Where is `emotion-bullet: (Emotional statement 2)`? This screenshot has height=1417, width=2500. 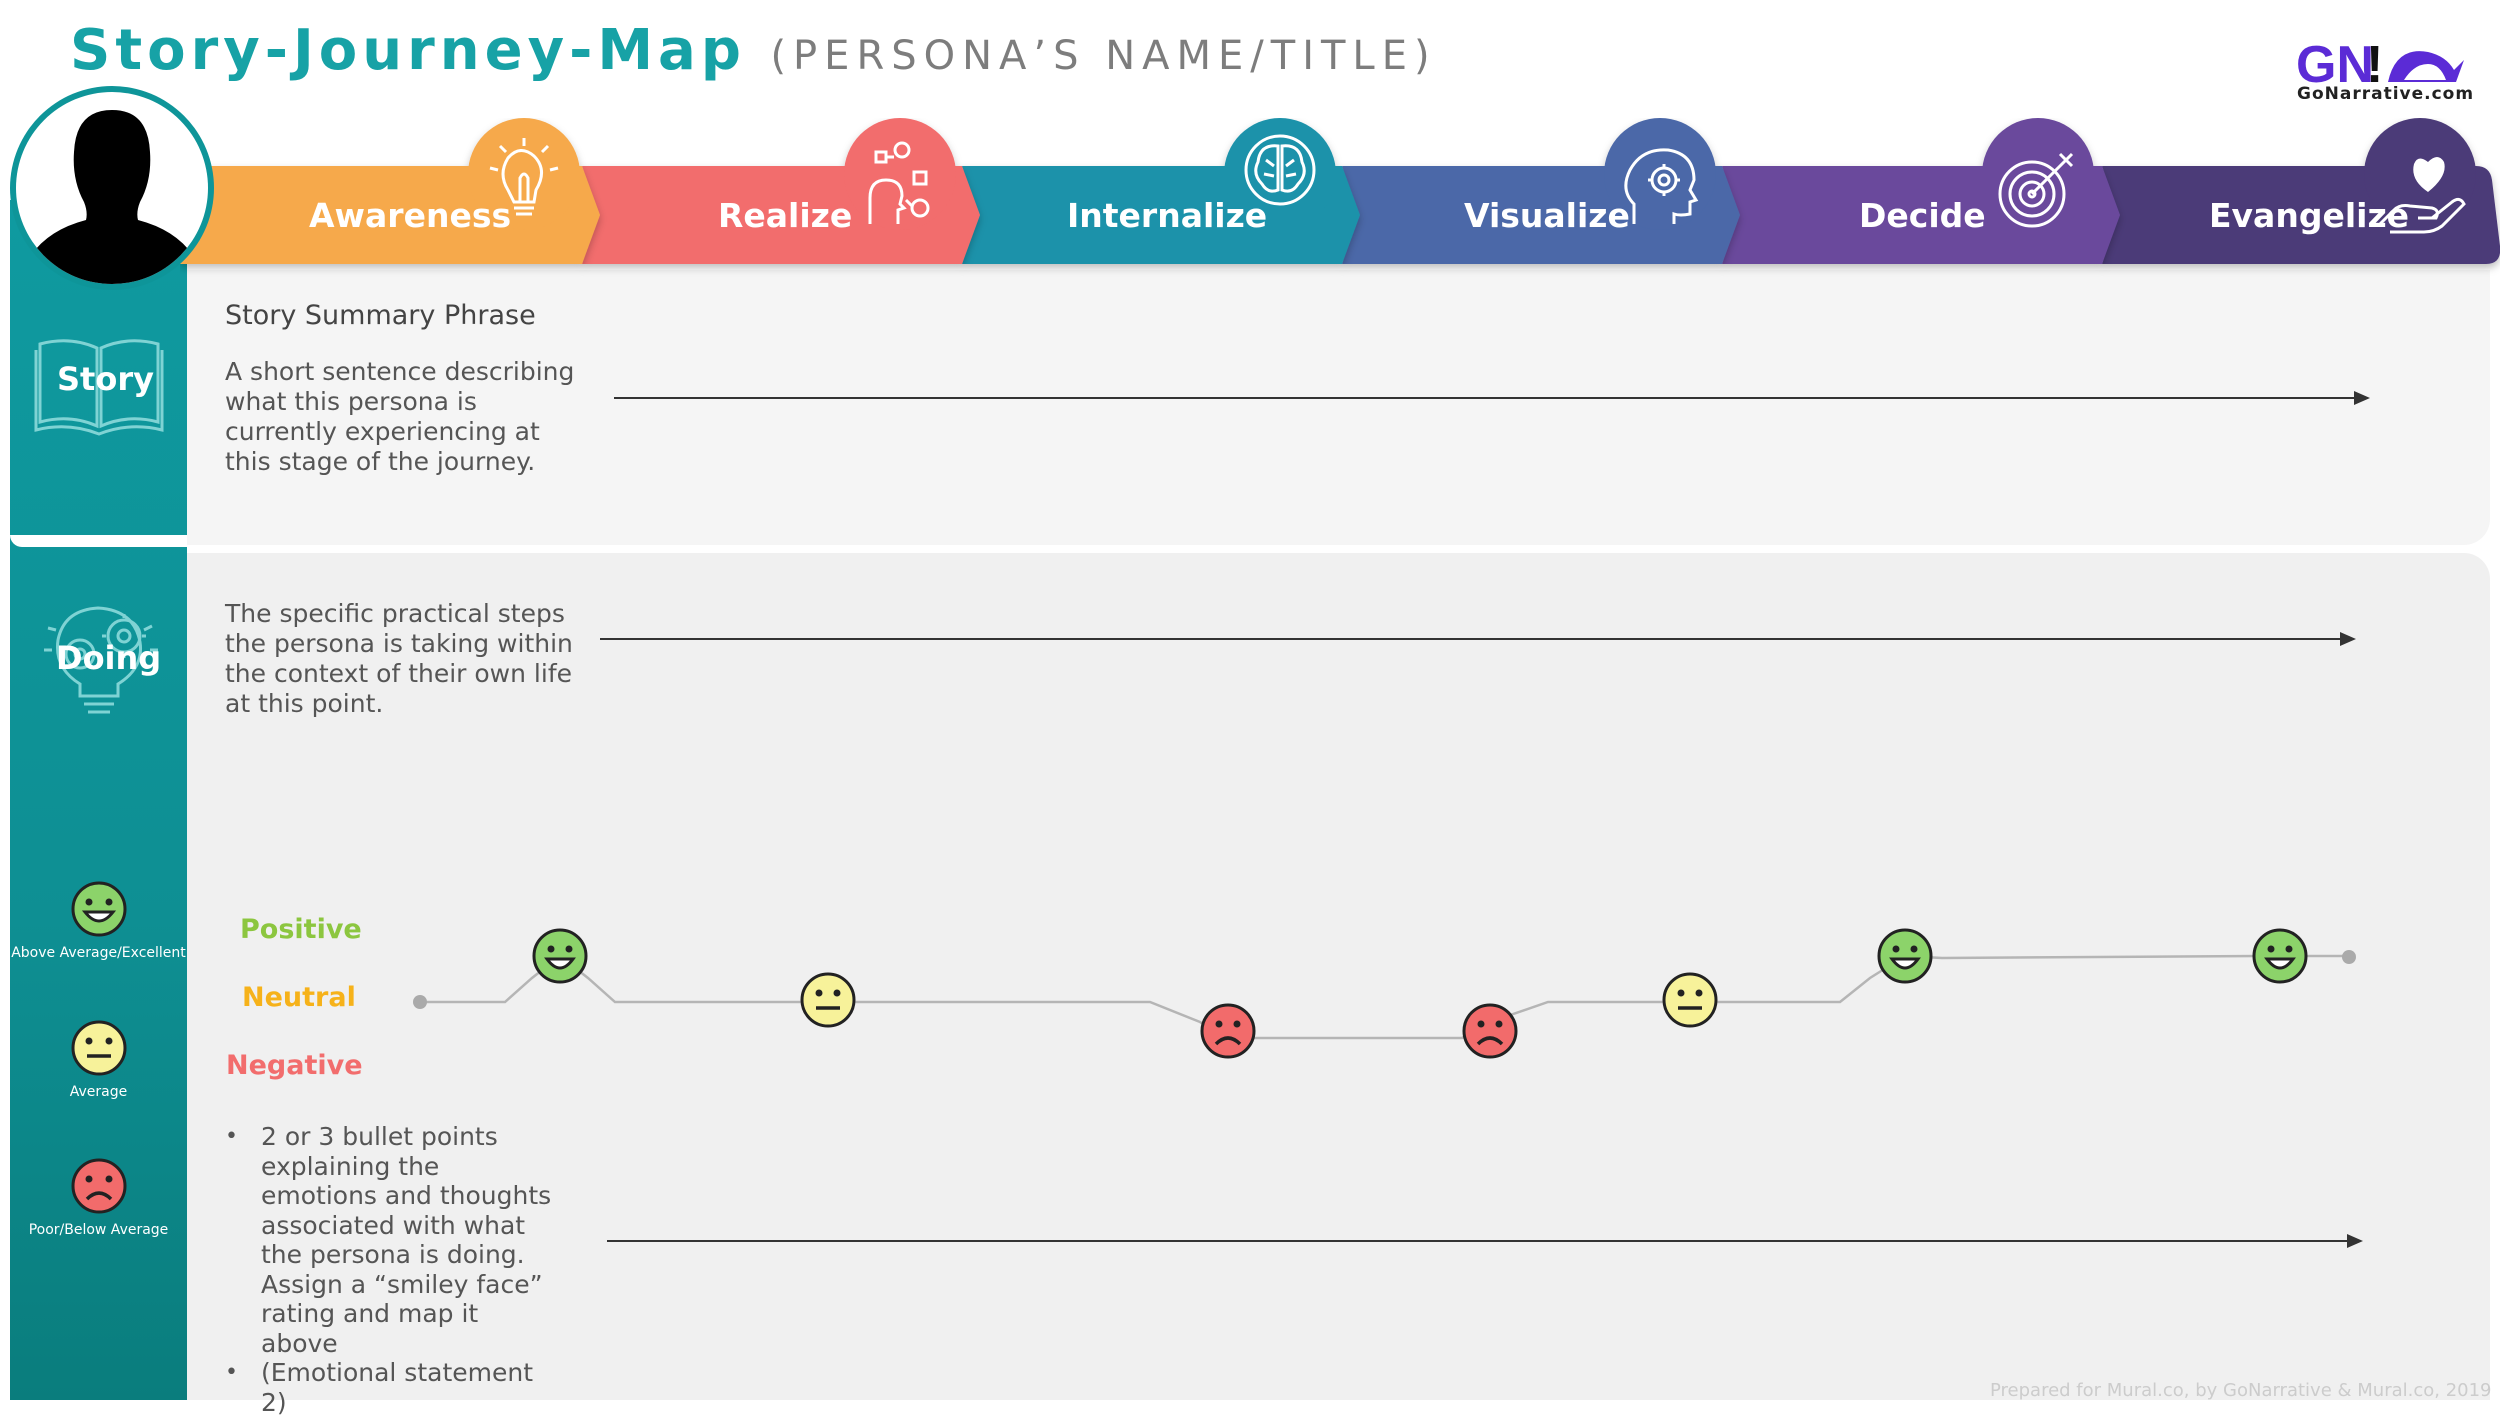 emotion-bullet: (Emotional statement 2) is located at coordinates (392, 1387).